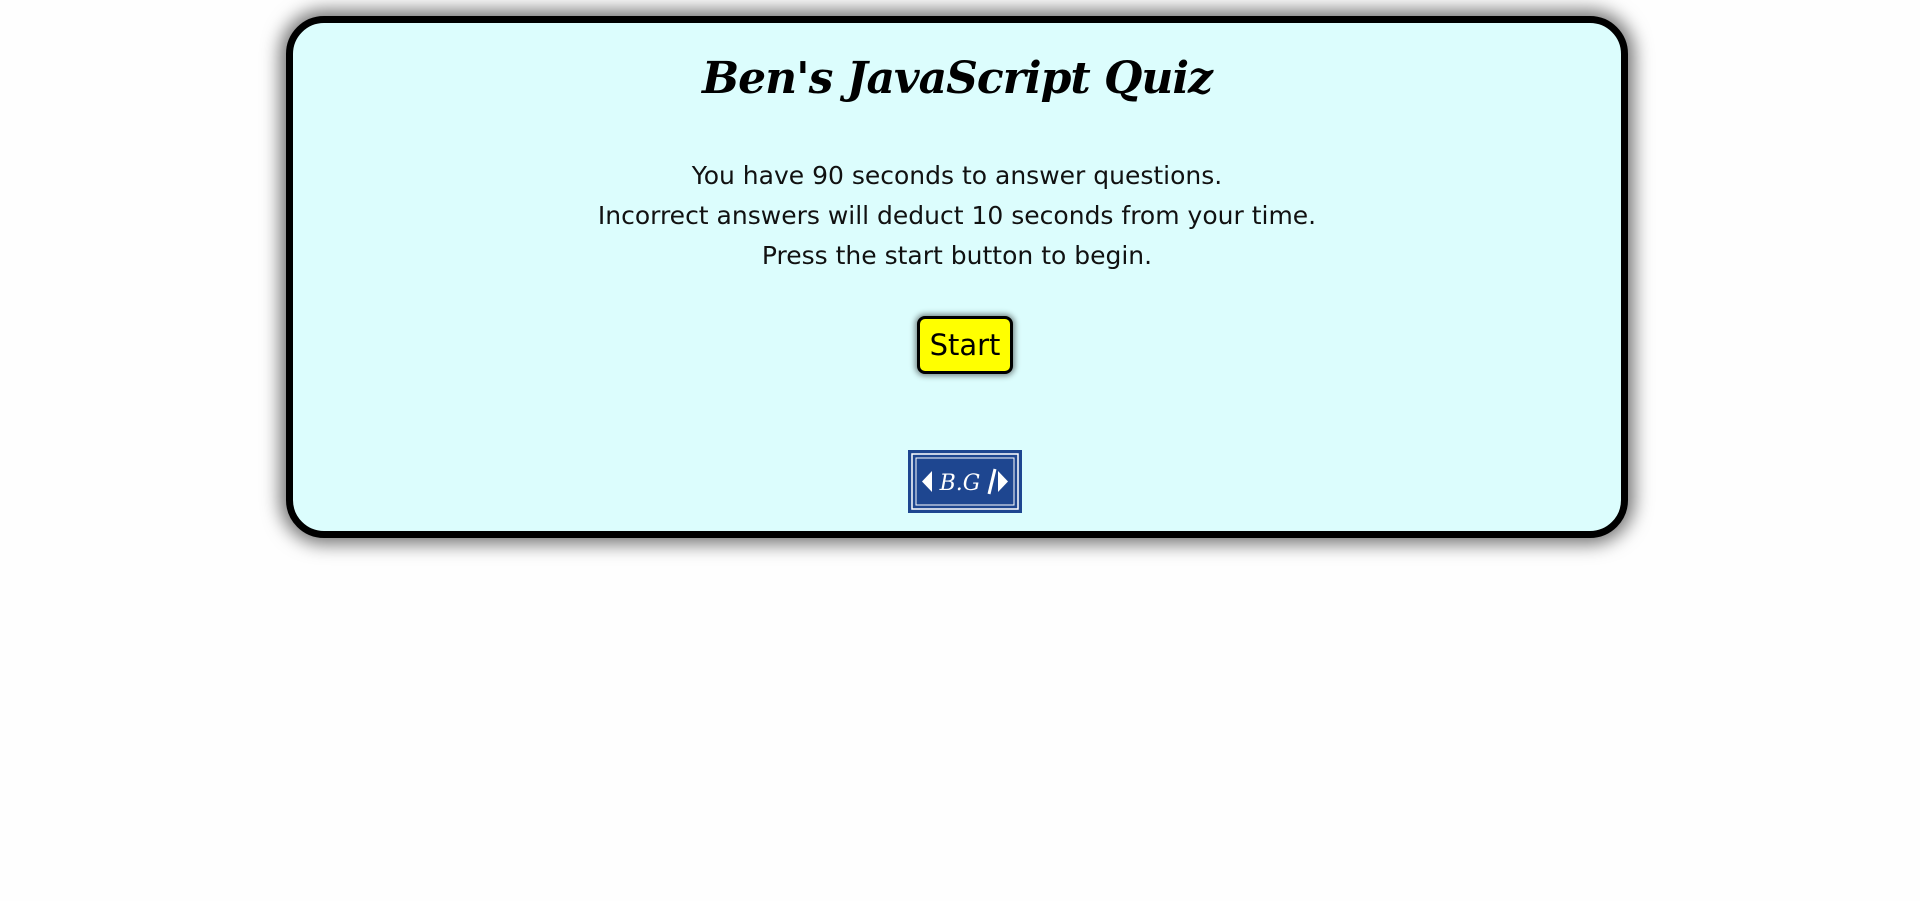 The width and height of the screenshot is (1920, 901). I want to click on instruction-line-time: You have 90 seconds to answer questions., so click(957, 175).